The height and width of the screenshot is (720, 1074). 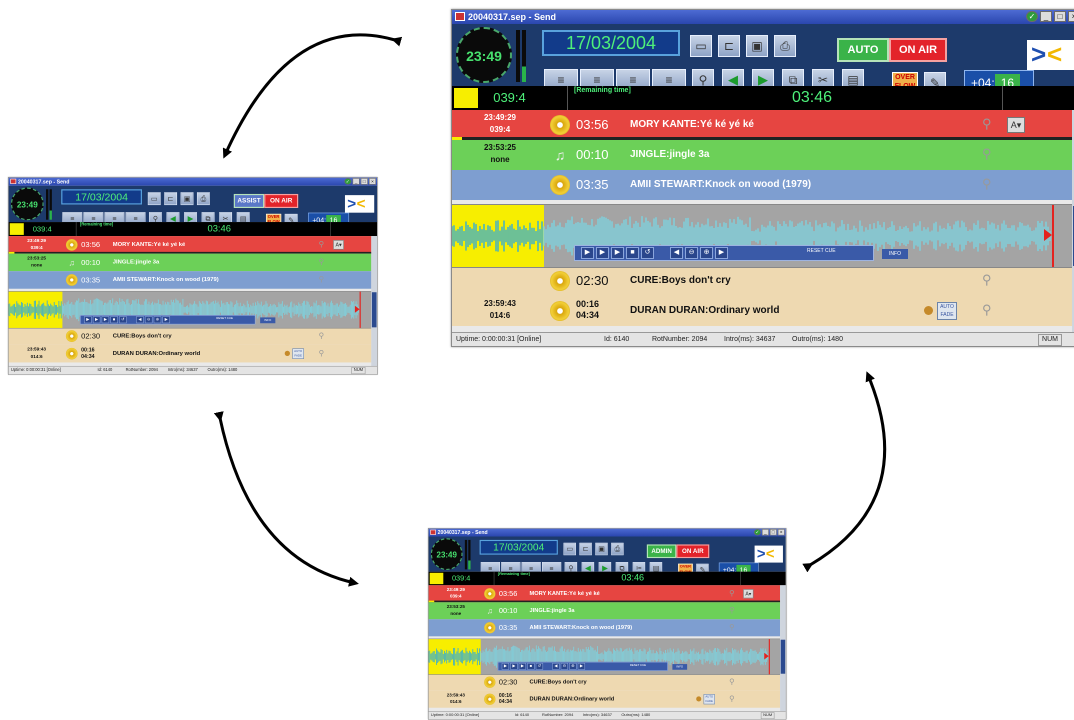 I want to click on mode-button: ASSIST, so click(x=249, y=201).